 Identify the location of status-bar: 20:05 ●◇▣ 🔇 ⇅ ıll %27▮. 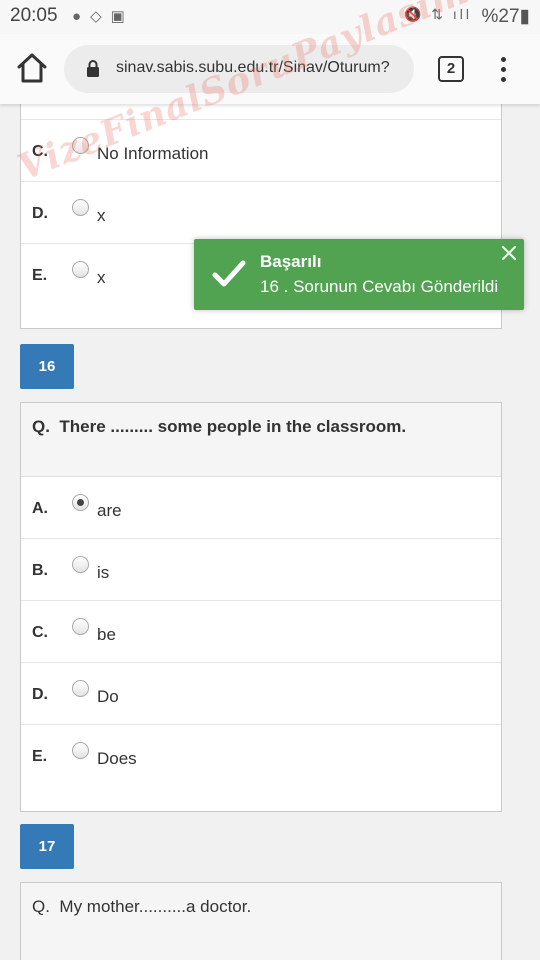
(270, 17).